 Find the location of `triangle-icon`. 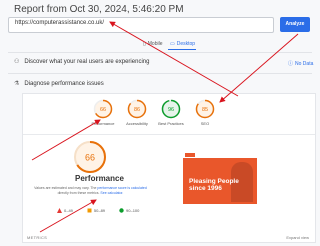

triangle-icon is located at coordinates (59, 210).